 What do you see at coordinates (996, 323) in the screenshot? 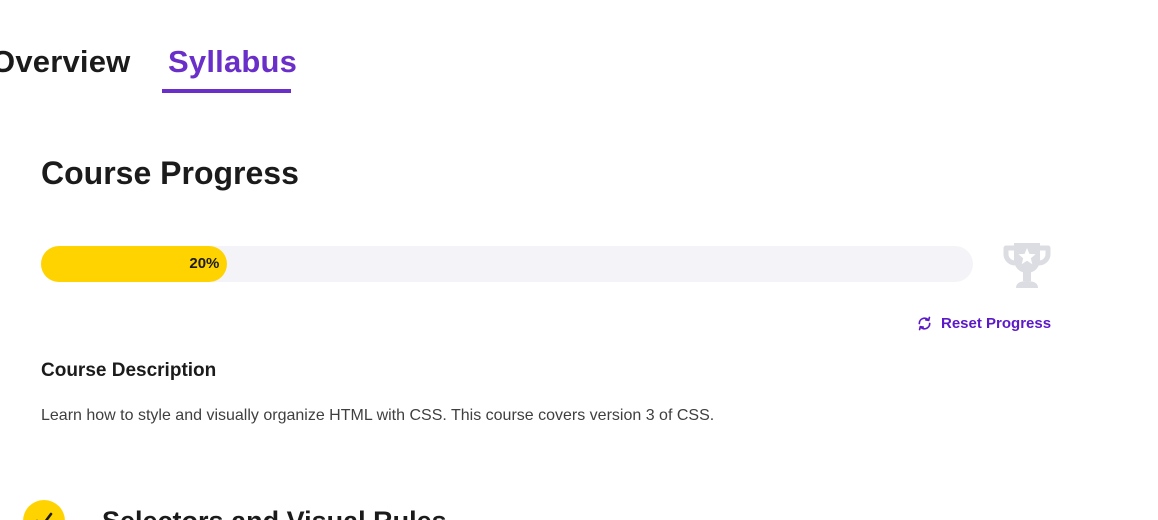
I see `reset-progress-label: Reset Progress` at bounding box center [996, 323].